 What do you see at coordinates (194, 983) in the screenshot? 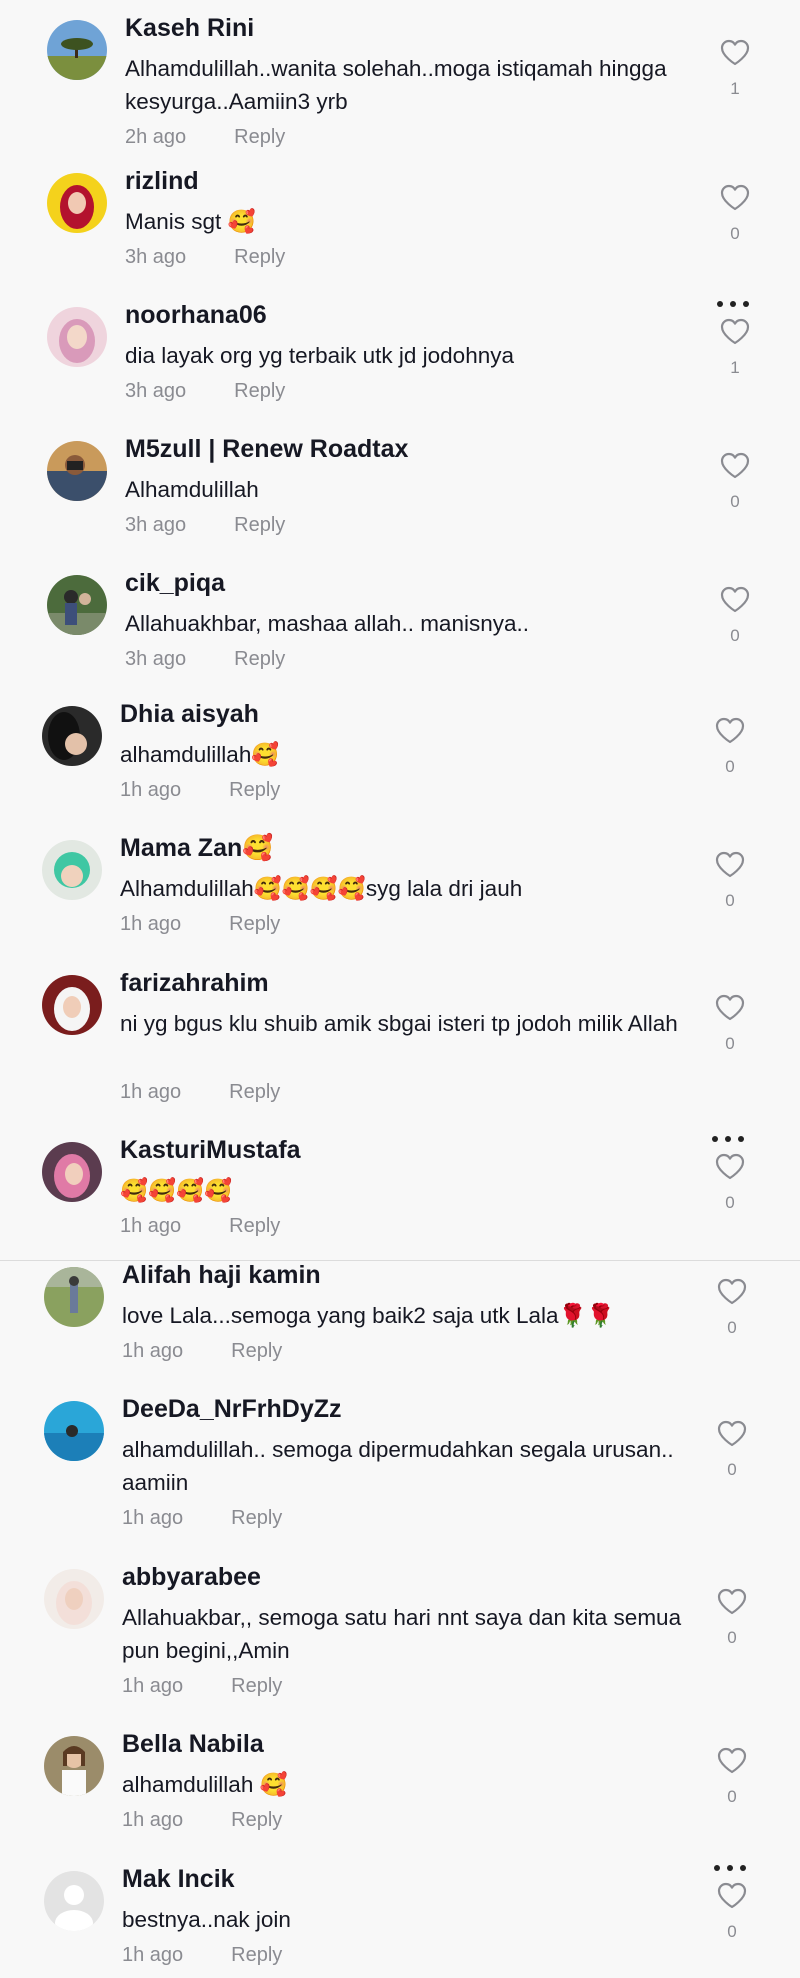
I see `comment-username: farizahrahim` at bounding box center [194, 983].